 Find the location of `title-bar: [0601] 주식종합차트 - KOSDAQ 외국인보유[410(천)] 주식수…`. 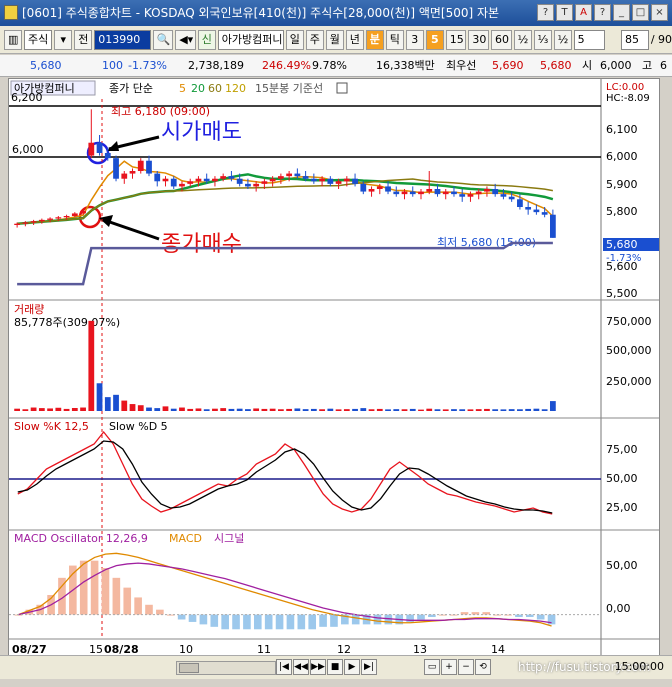

title-bar: [0601] 주식종합차트 - KOSDAQ 외국인보유[410(천)] 주식수… is located at coordinates (336, 13).